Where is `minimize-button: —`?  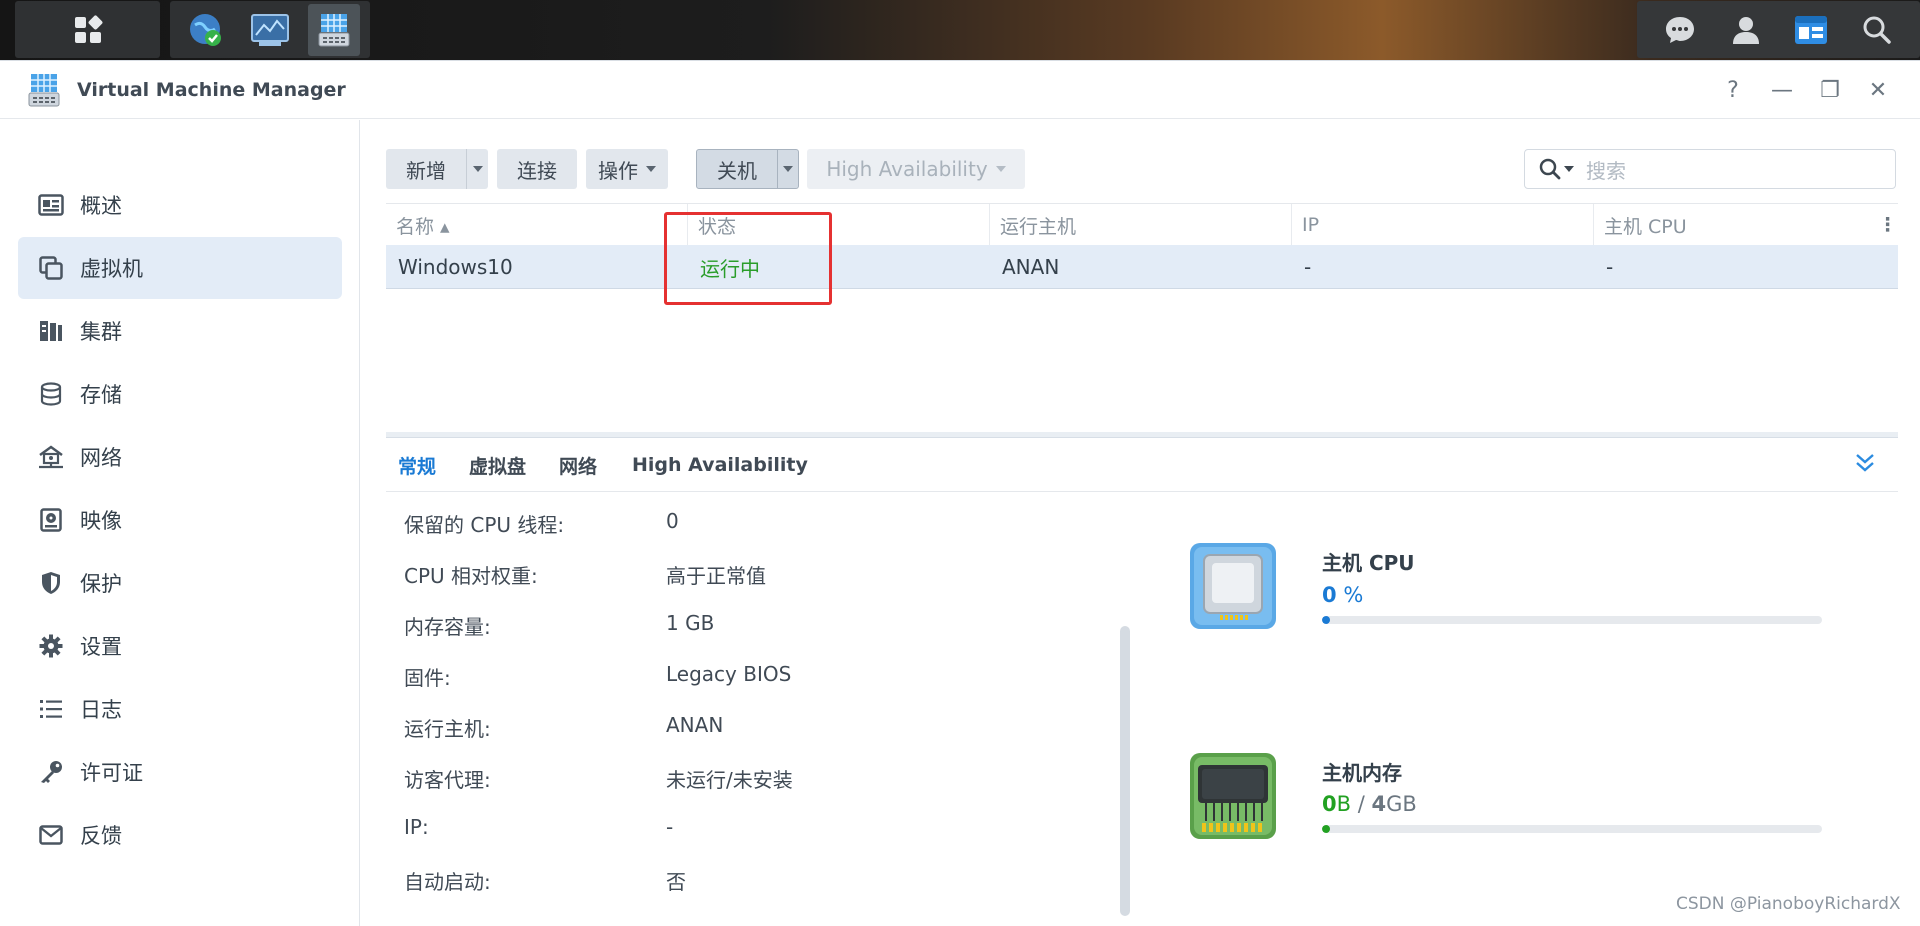 minimize-button: — is located at coordinates (1782, 90).